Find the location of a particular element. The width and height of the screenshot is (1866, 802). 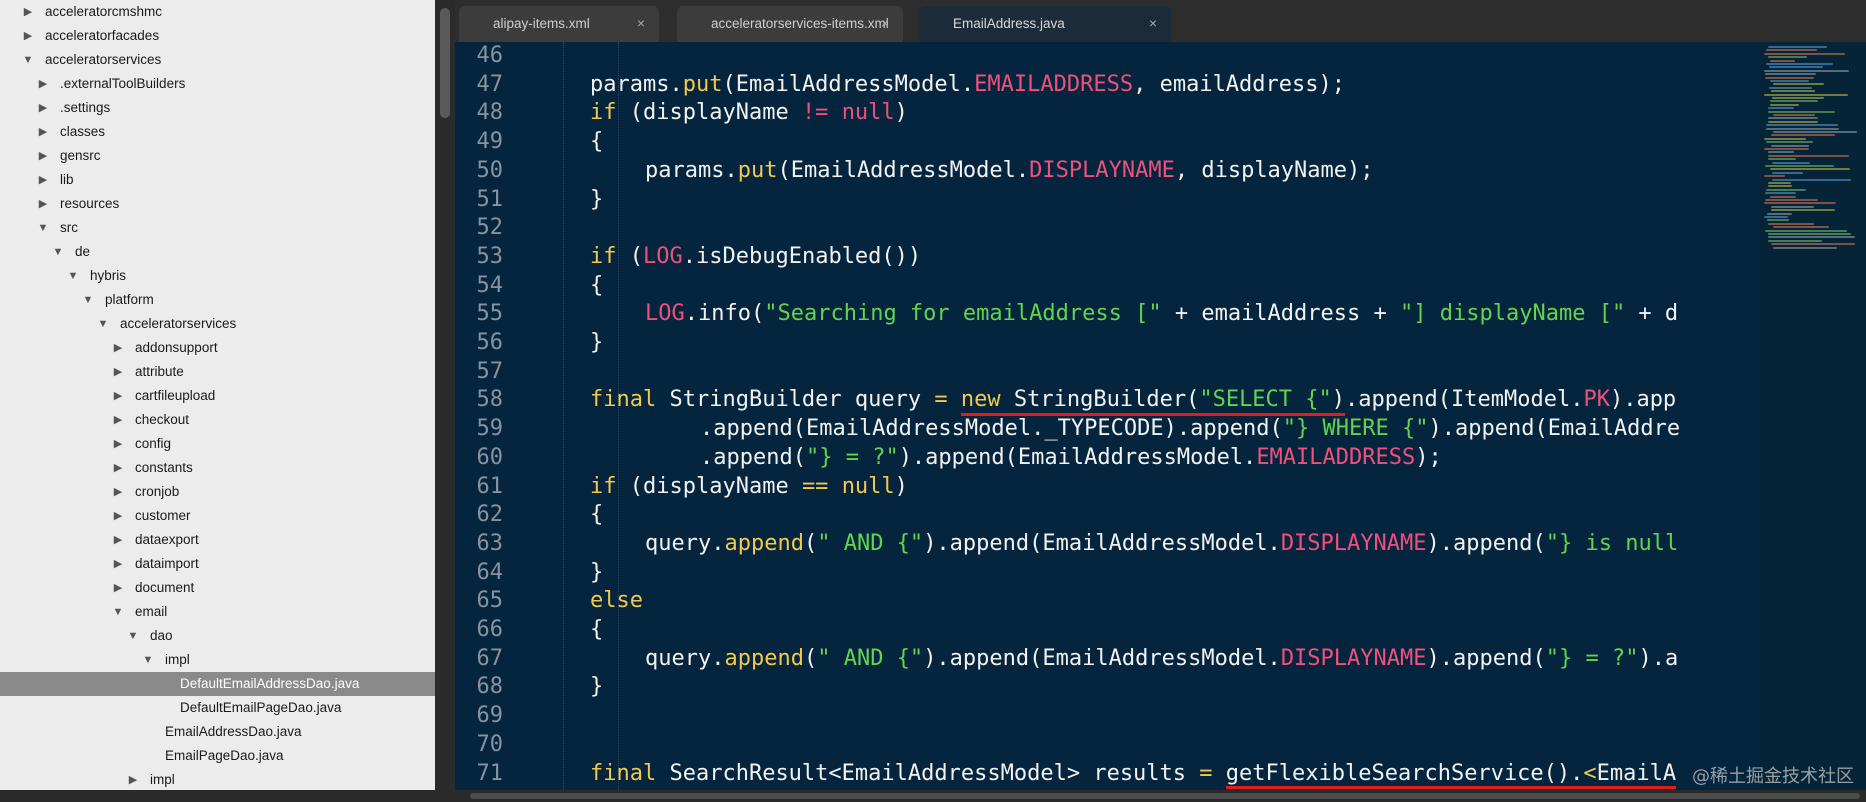

tree-item: DefaultEmailPageDao.java is located at coordinates (217, 708).